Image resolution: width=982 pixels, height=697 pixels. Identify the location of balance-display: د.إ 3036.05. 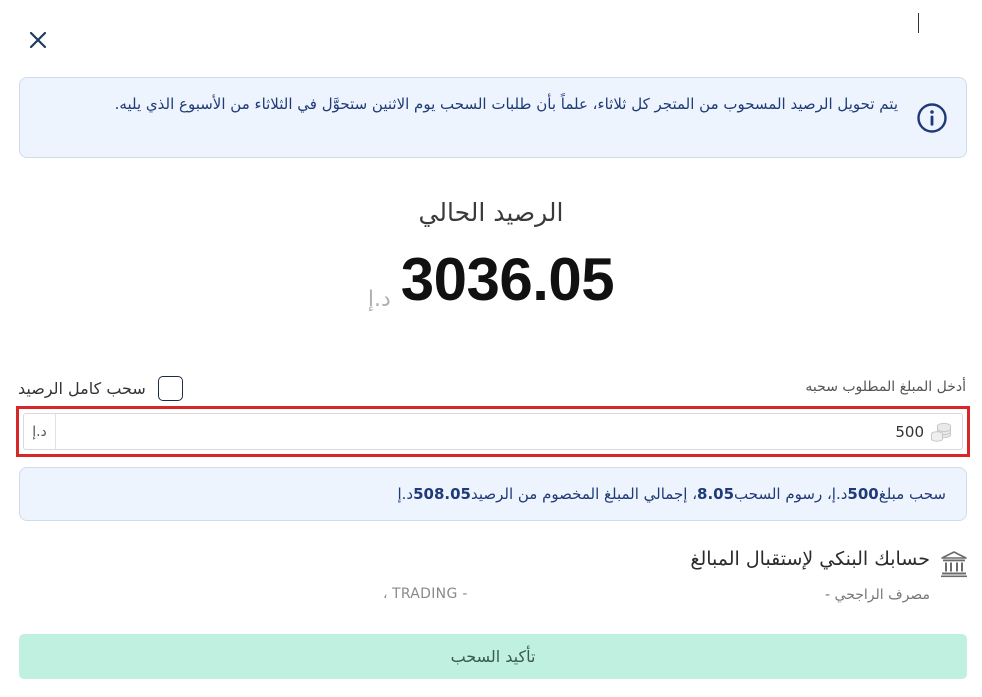
(491, 280).